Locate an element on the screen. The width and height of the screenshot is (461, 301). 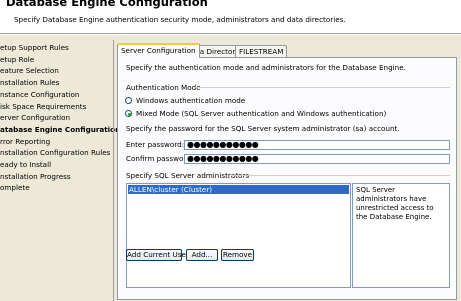
nav-item-setup-support-rules: etup Support Rules is located at coordinates (34, 47).